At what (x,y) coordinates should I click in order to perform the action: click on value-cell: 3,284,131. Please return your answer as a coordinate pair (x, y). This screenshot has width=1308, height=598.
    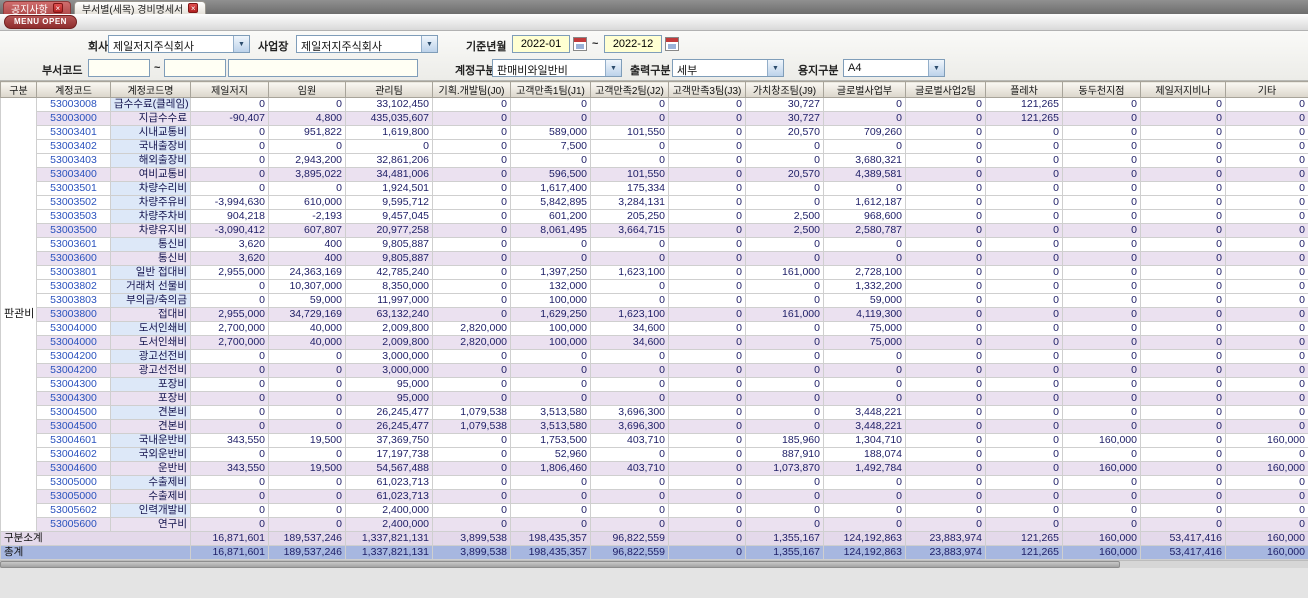
    Looking at the image, I should click on (629, 202).